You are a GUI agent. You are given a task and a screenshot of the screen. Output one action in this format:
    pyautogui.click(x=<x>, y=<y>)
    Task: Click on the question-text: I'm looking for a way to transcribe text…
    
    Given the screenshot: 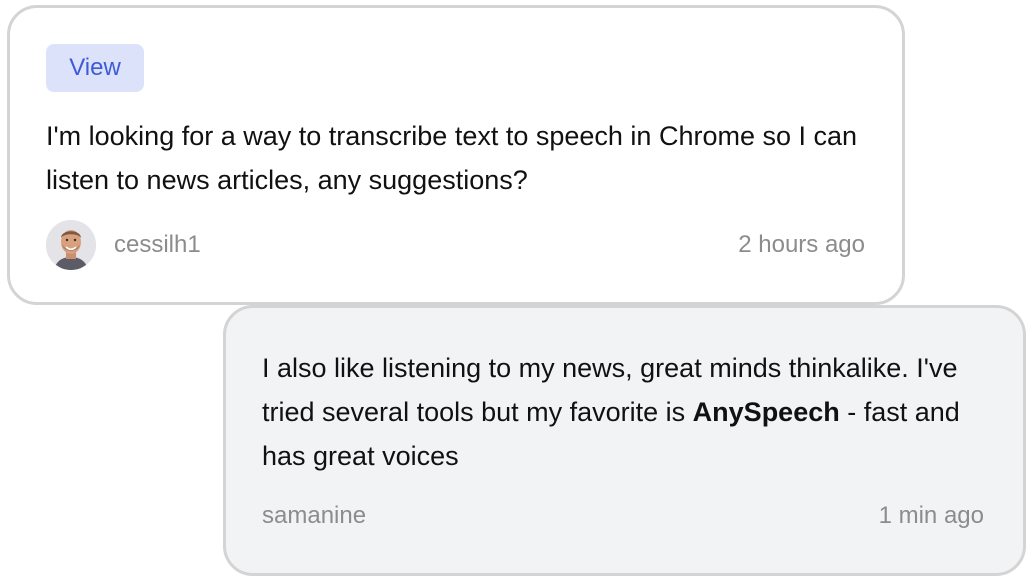 What is the action you would take?
    pyautogui.click(x=452, y=158)
    